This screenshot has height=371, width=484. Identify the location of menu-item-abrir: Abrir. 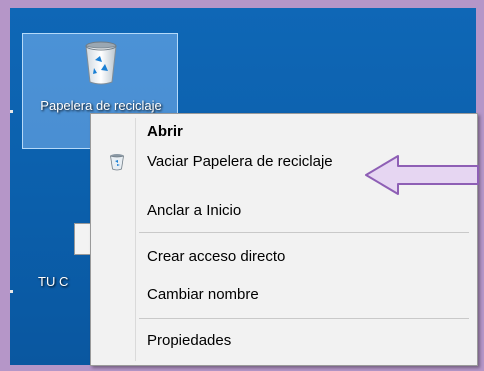
(284, 132).